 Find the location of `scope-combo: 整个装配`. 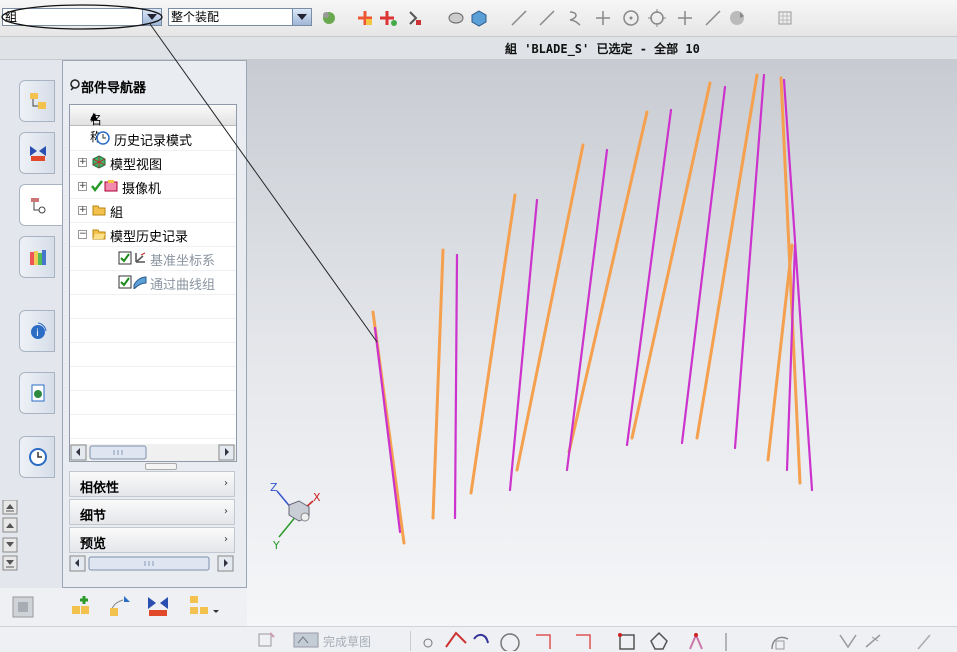

scope-combo: 整个装配 is located at coordinates (240, 17).